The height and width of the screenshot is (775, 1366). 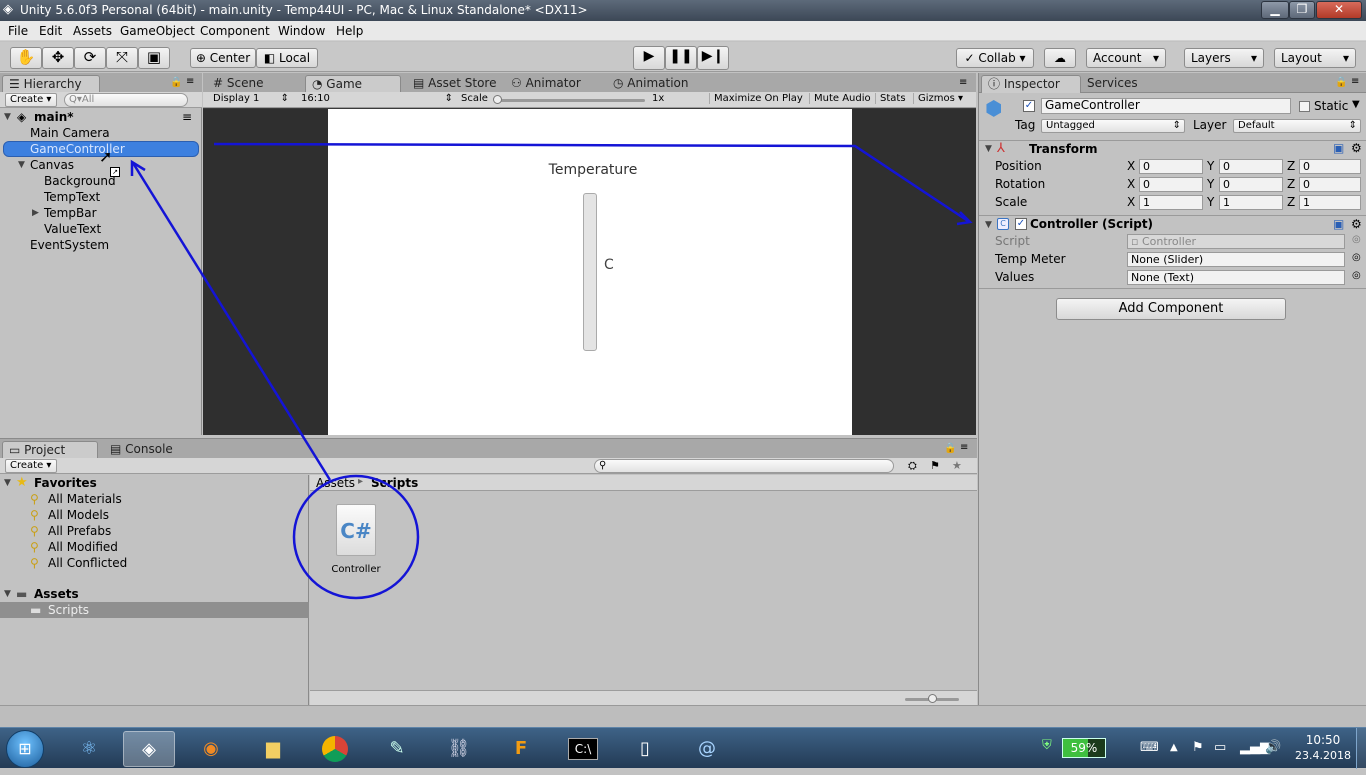 I want to click on clock-time: 10:50, so click(x=1323, y=740).